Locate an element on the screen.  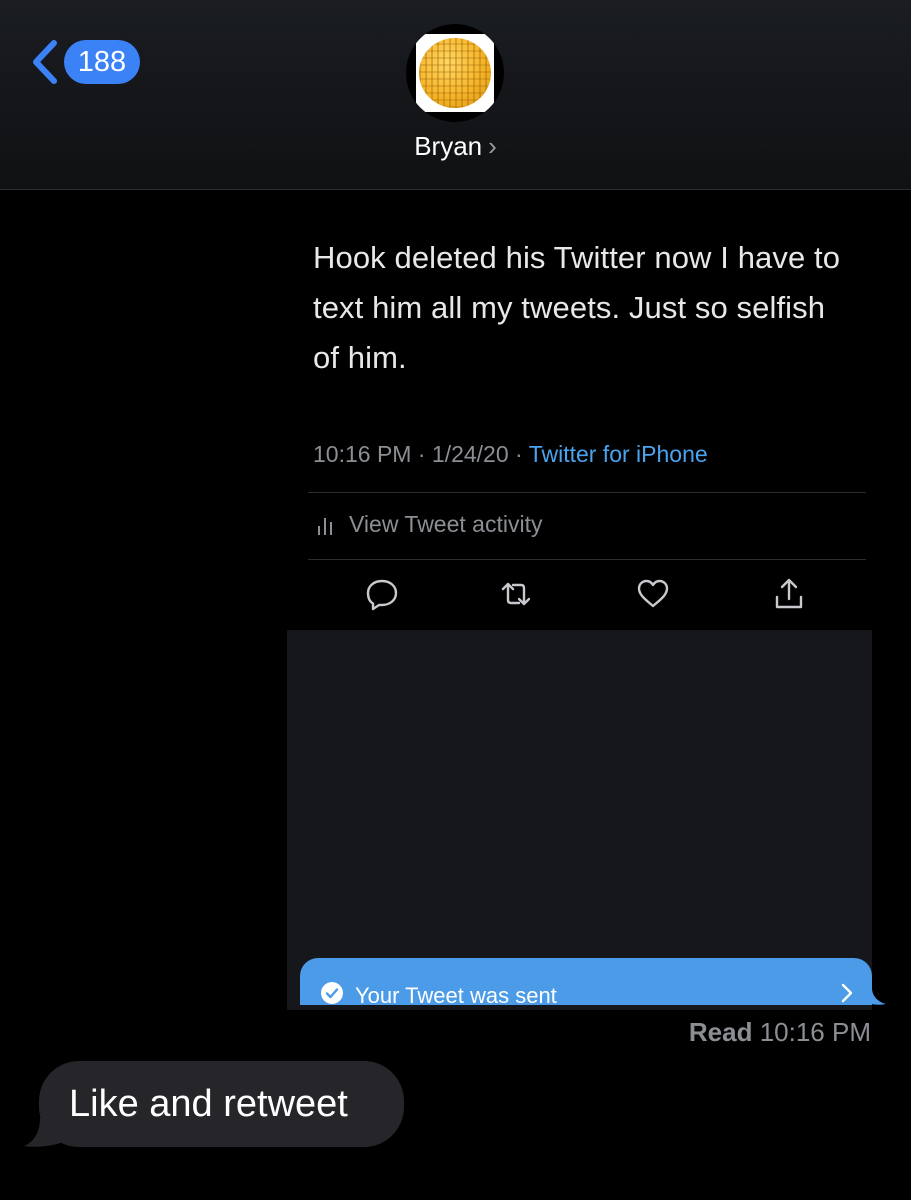
incoming-message-text: Like and retweet is located at coordinates (208, 1103).